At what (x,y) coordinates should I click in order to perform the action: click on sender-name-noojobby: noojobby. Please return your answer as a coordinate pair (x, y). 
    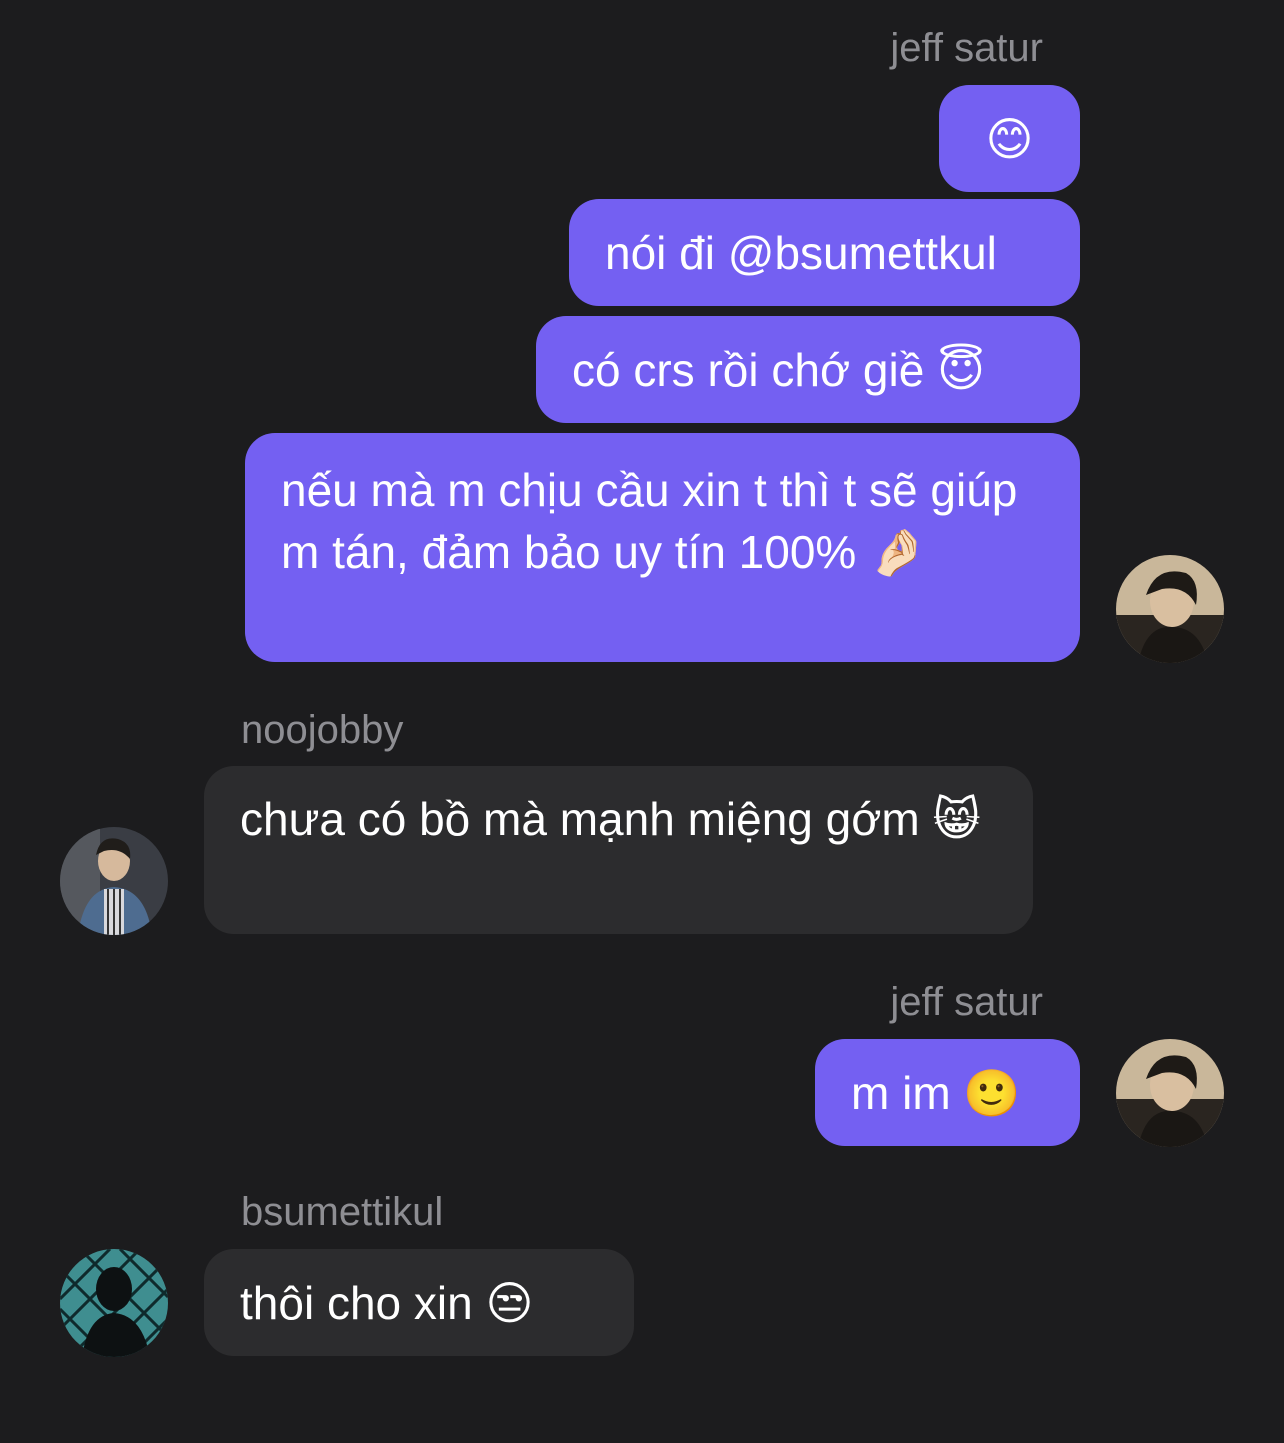
    Looking at the image, I should click on (322, 730).